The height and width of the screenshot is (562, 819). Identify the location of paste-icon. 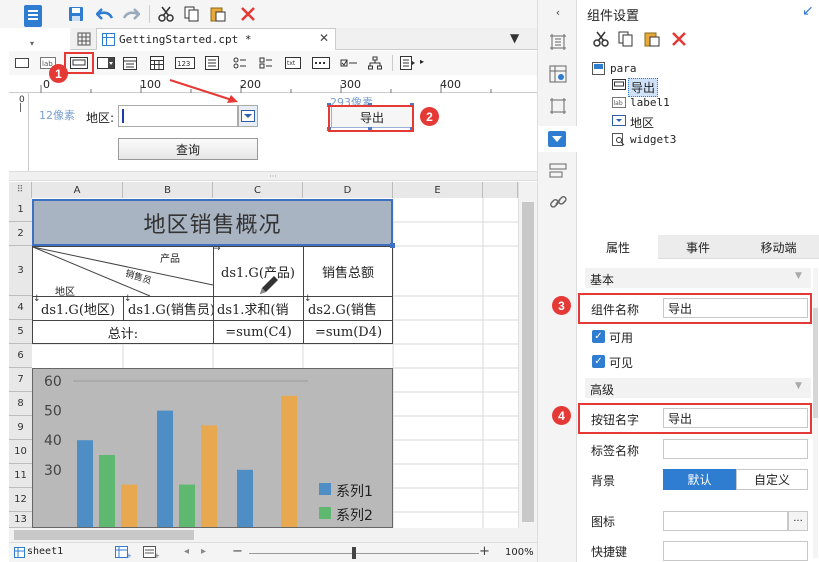
(652, 39).